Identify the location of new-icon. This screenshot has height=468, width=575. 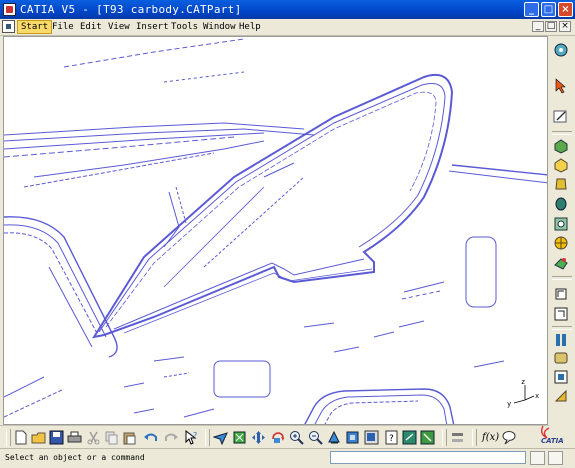
(20, 437).